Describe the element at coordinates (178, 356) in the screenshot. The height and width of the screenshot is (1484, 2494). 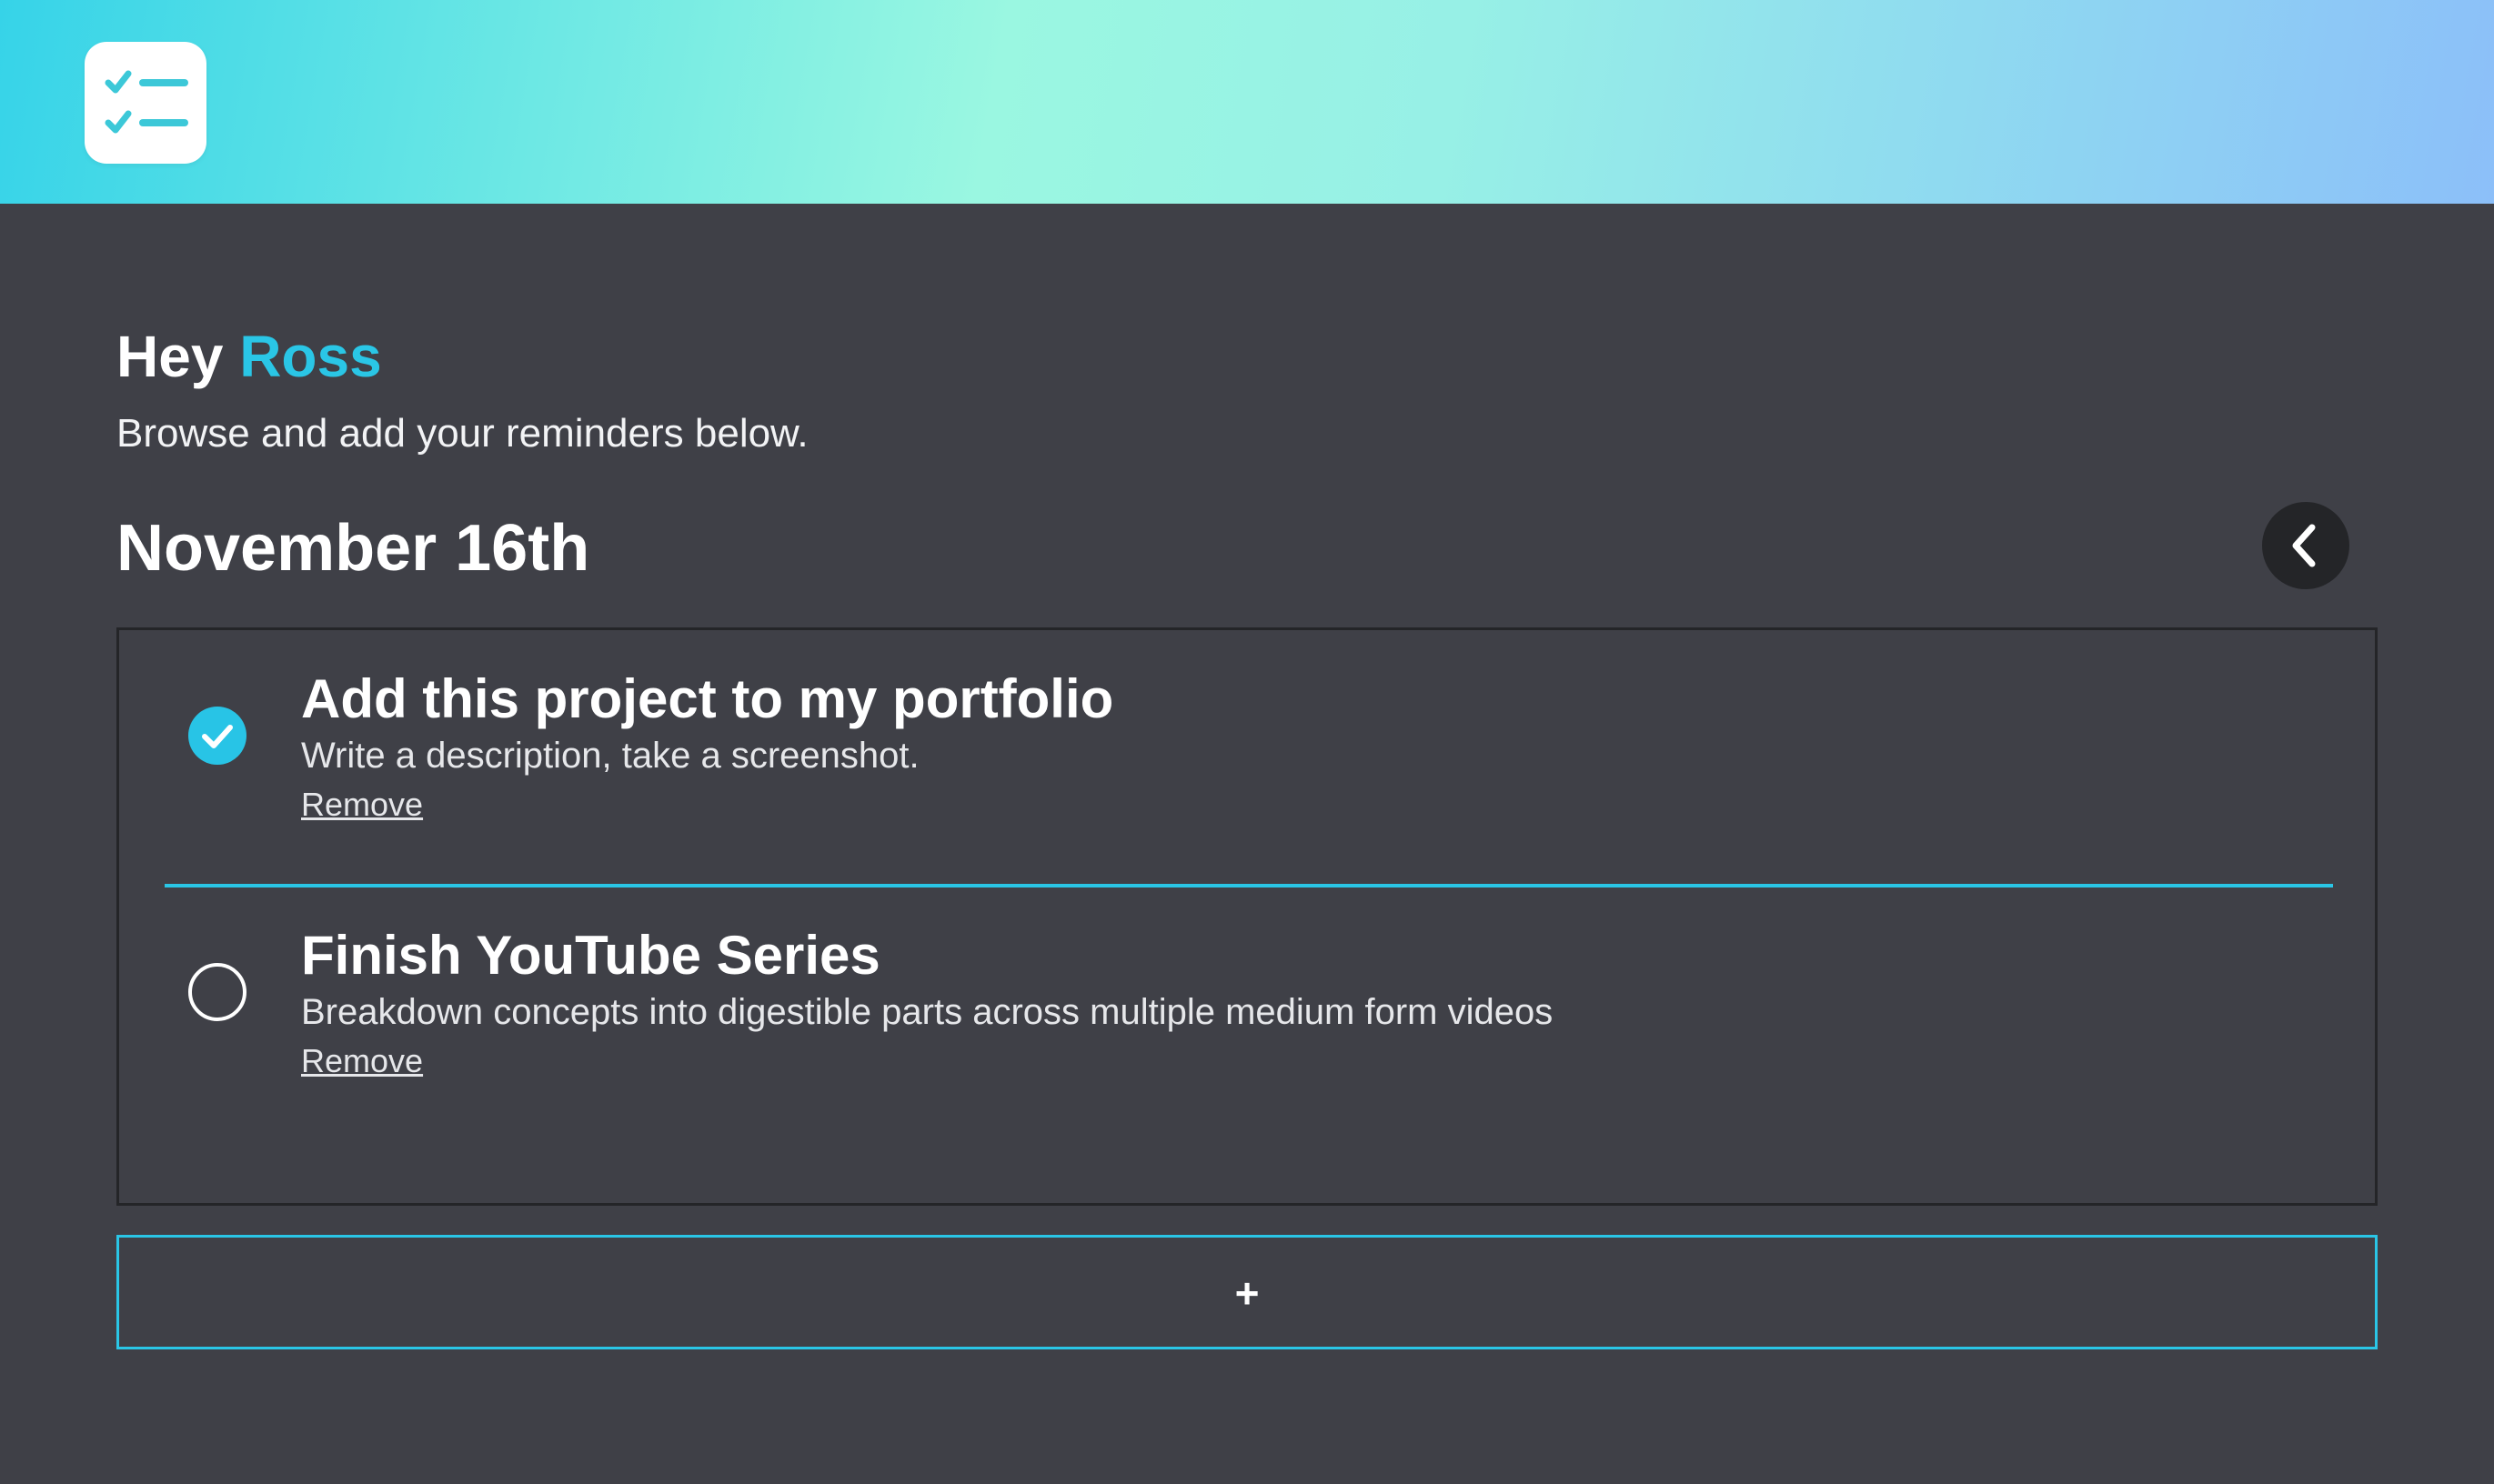
I see `greeting-prefix: Hey` at that location.